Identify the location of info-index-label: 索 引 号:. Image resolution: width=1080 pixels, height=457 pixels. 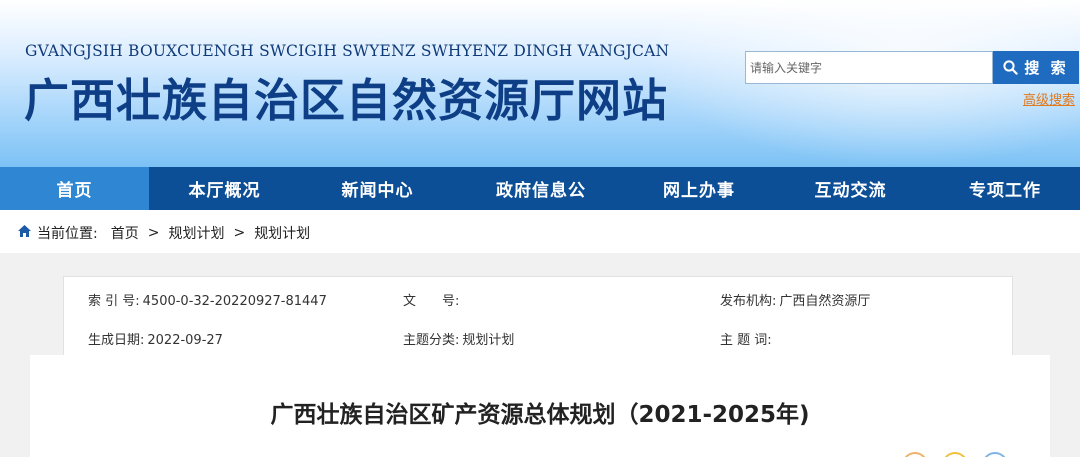
(114, 301).